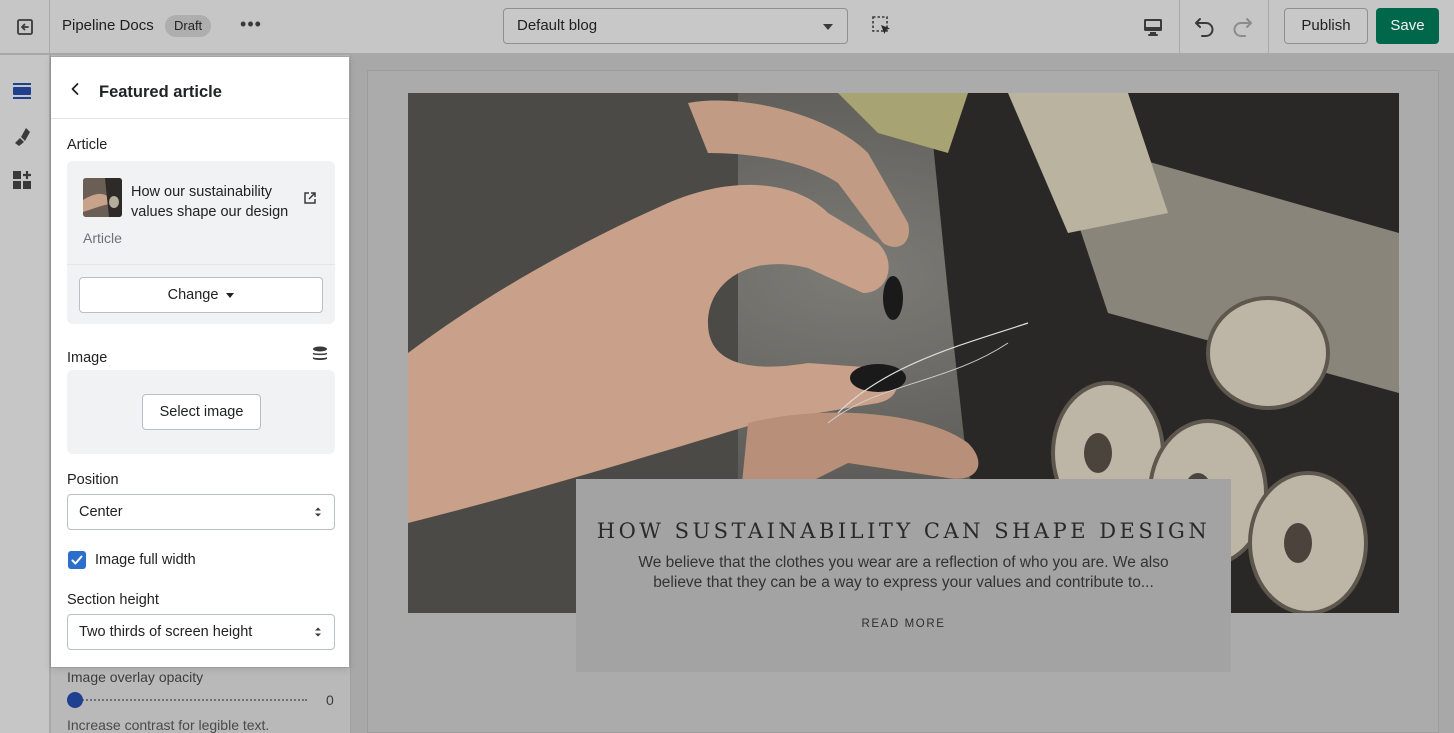 The width and height of the screenshot is (1454, 733). I want to click on article-thumbnail, so click(102, 197).